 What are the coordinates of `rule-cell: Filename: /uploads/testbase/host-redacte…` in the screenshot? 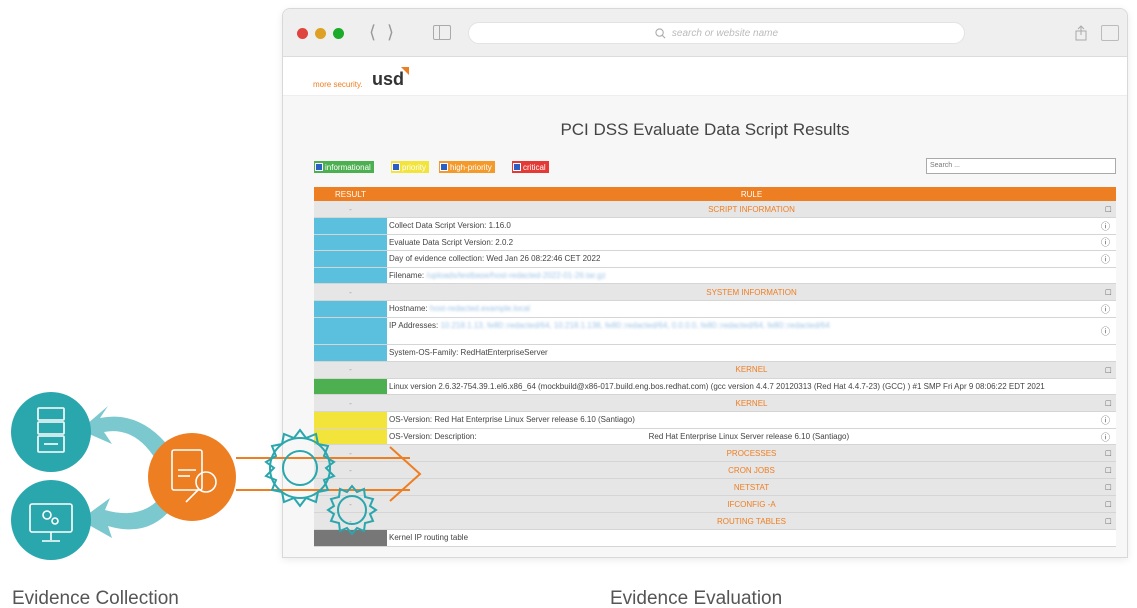 It's located at (751, 276).